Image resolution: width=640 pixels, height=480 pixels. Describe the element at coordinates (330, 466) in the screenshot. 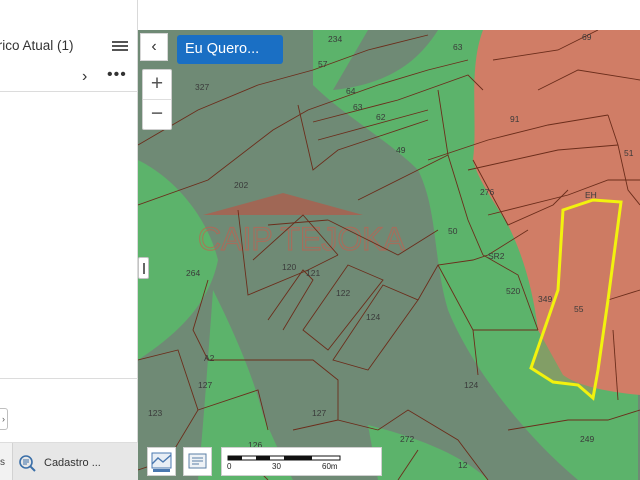

I see `scale-label-end: 60m` at that location.